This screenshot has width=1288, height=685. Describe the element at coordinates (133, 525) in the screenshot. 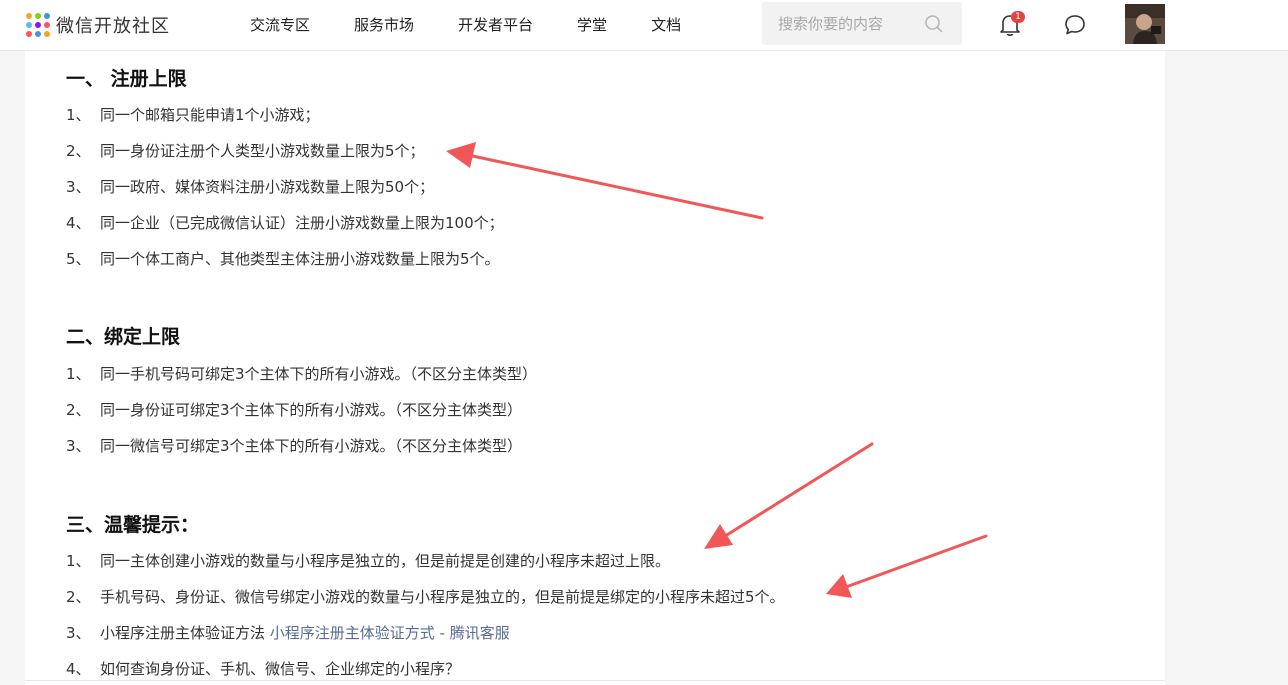

I see `section-title-tips: 三、温馨提示：` at that location.